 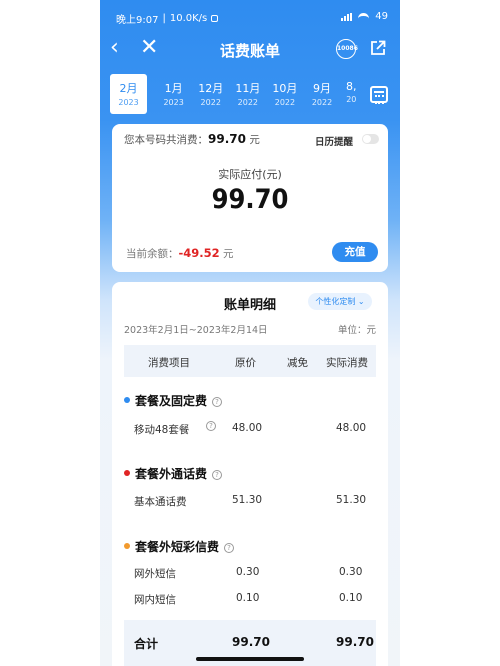 I want to click on status-time: 晚上9:07, so click(x=137, y=20).